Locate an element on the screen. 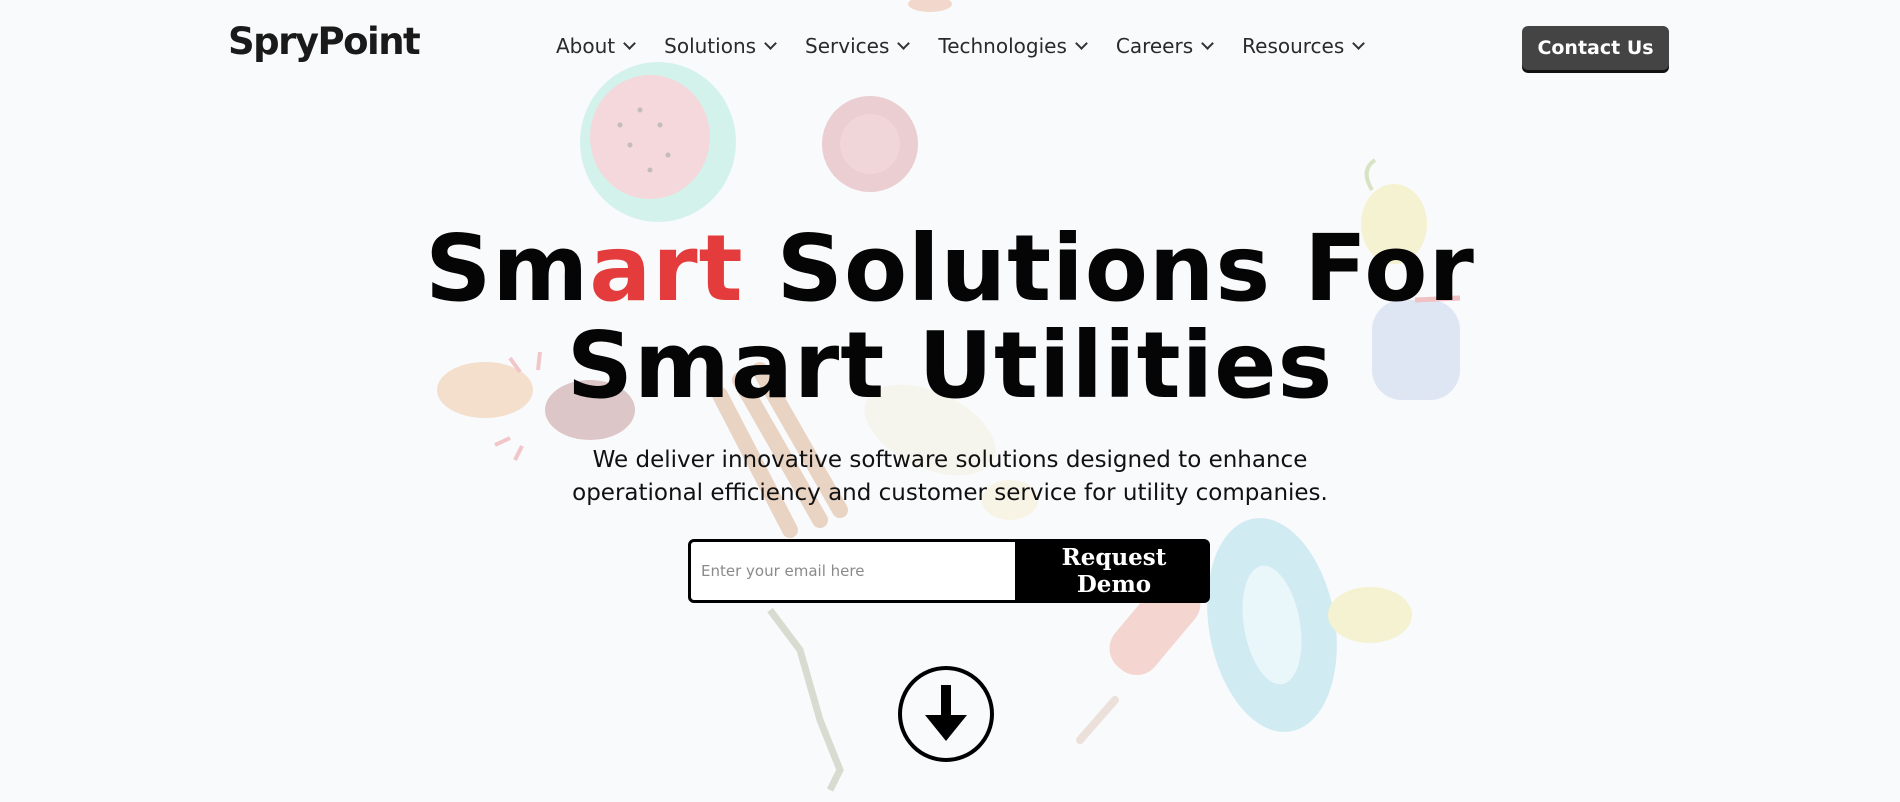 This screenshot has height=802, width=1900. nav-item-services: Services is located at coordinates (858, 46).